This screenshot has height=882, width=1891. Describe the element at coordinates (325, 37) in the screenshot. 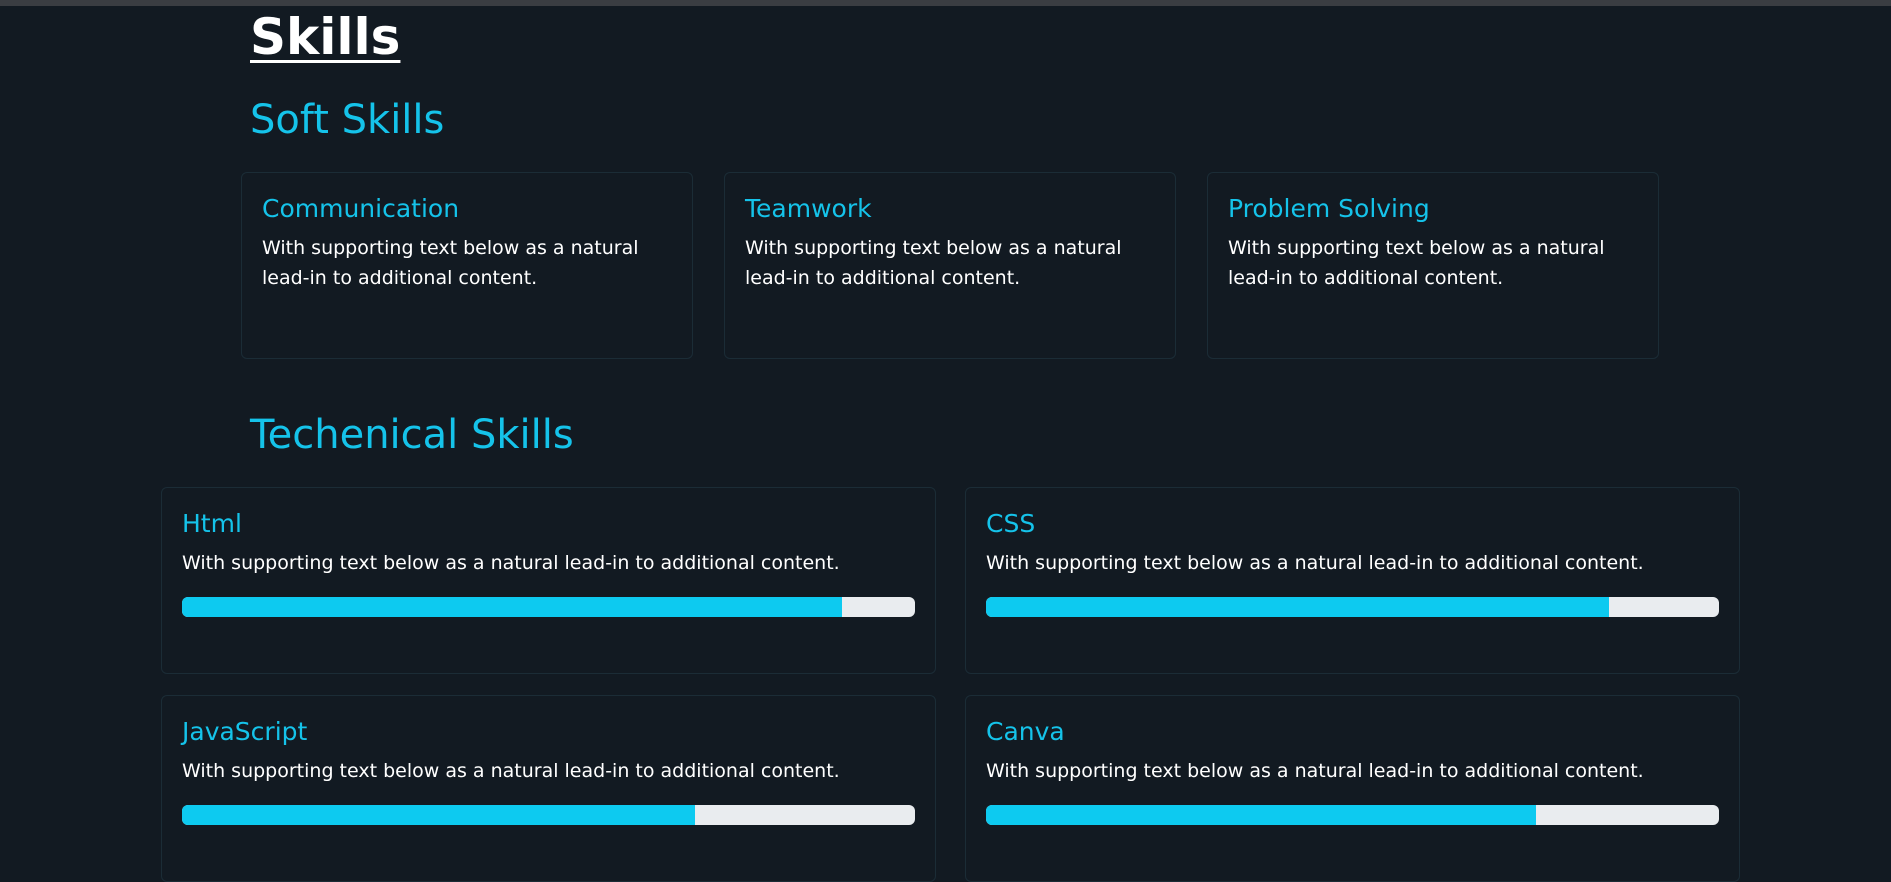

I see `page-title: Skills` at that location.